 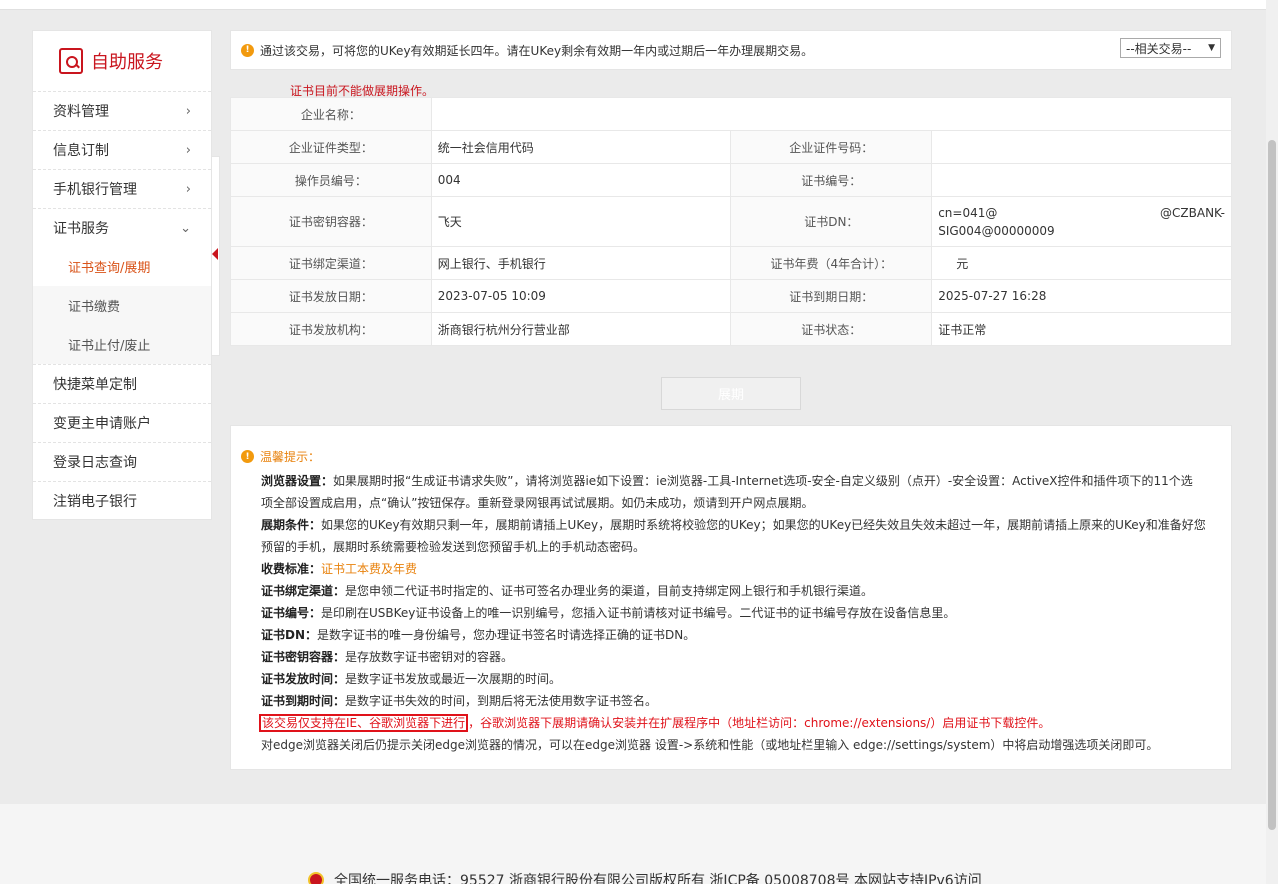 I want to click on dn-line1-right: @CZBANK-, so click(x=1192, y=212).